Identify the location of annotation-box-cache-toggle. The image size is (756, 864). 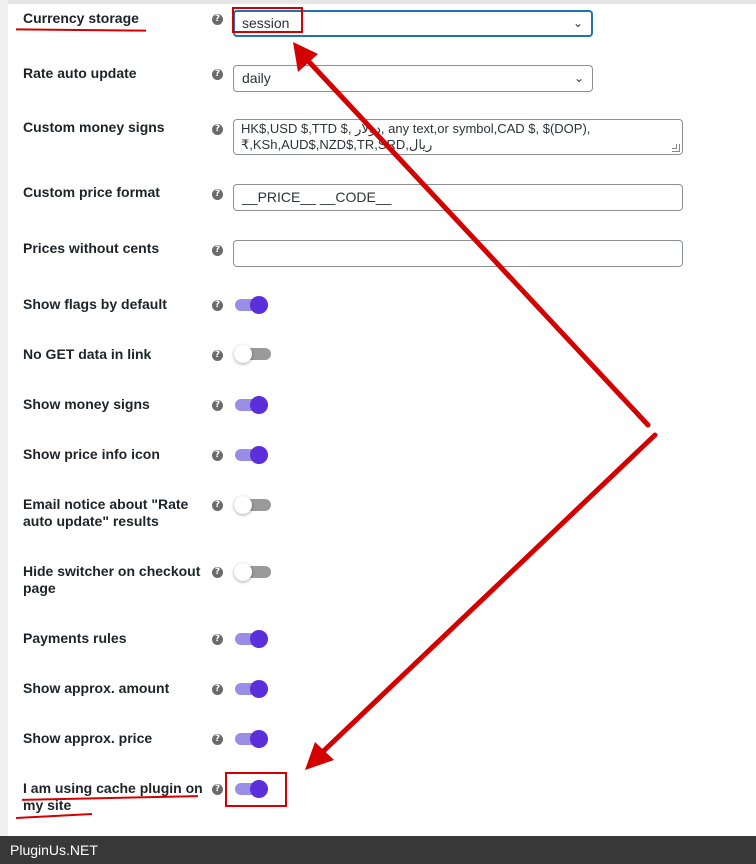
(256, 789).